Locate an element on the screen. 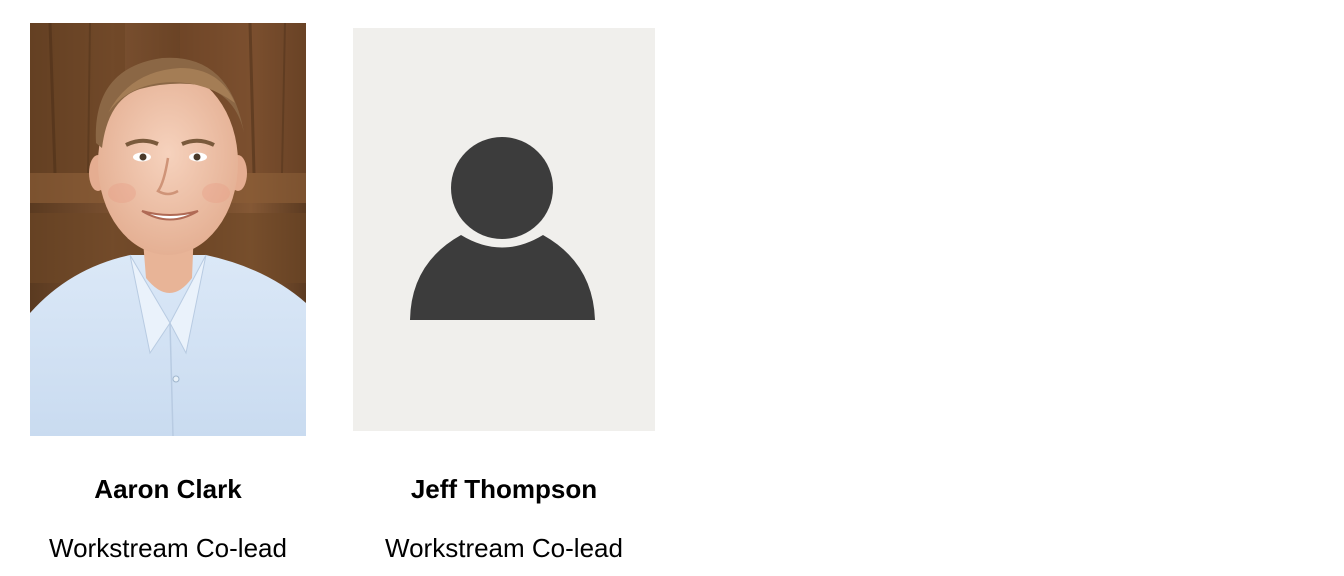 Image resolution: width=1344 pixels, height=576 pixels. default-avatar-icon is located at coordinates (502, 228).